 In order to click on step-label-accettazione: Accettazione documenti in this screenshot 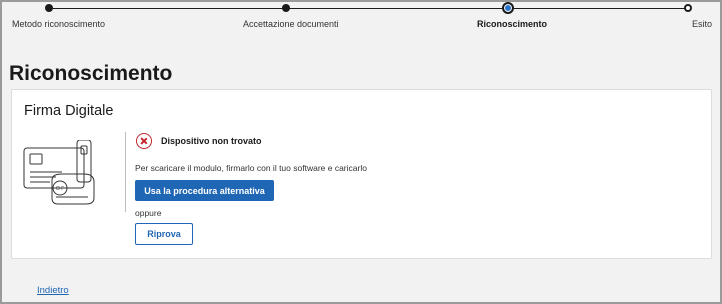, I will do `click(291, 24)`.